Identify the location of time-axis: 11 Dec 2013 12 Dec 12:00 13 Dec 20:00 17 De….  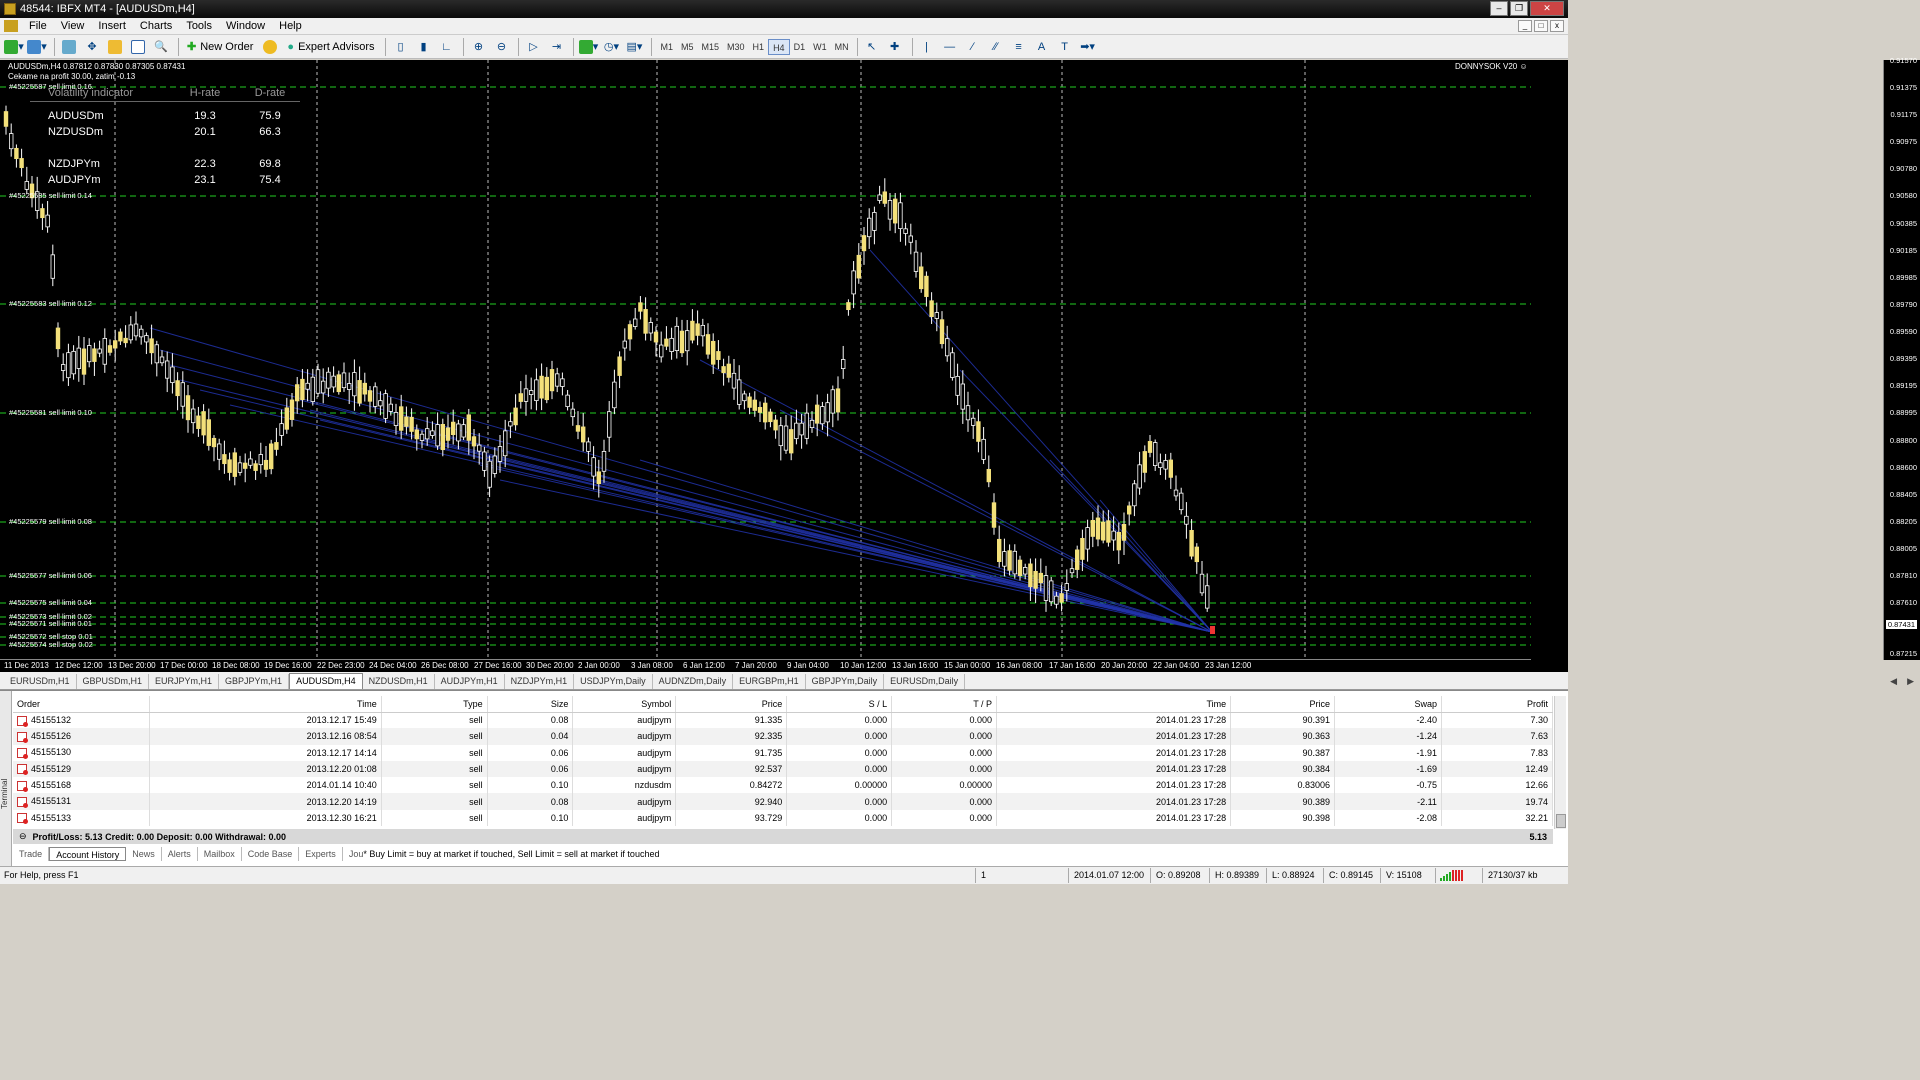
(765, 665).